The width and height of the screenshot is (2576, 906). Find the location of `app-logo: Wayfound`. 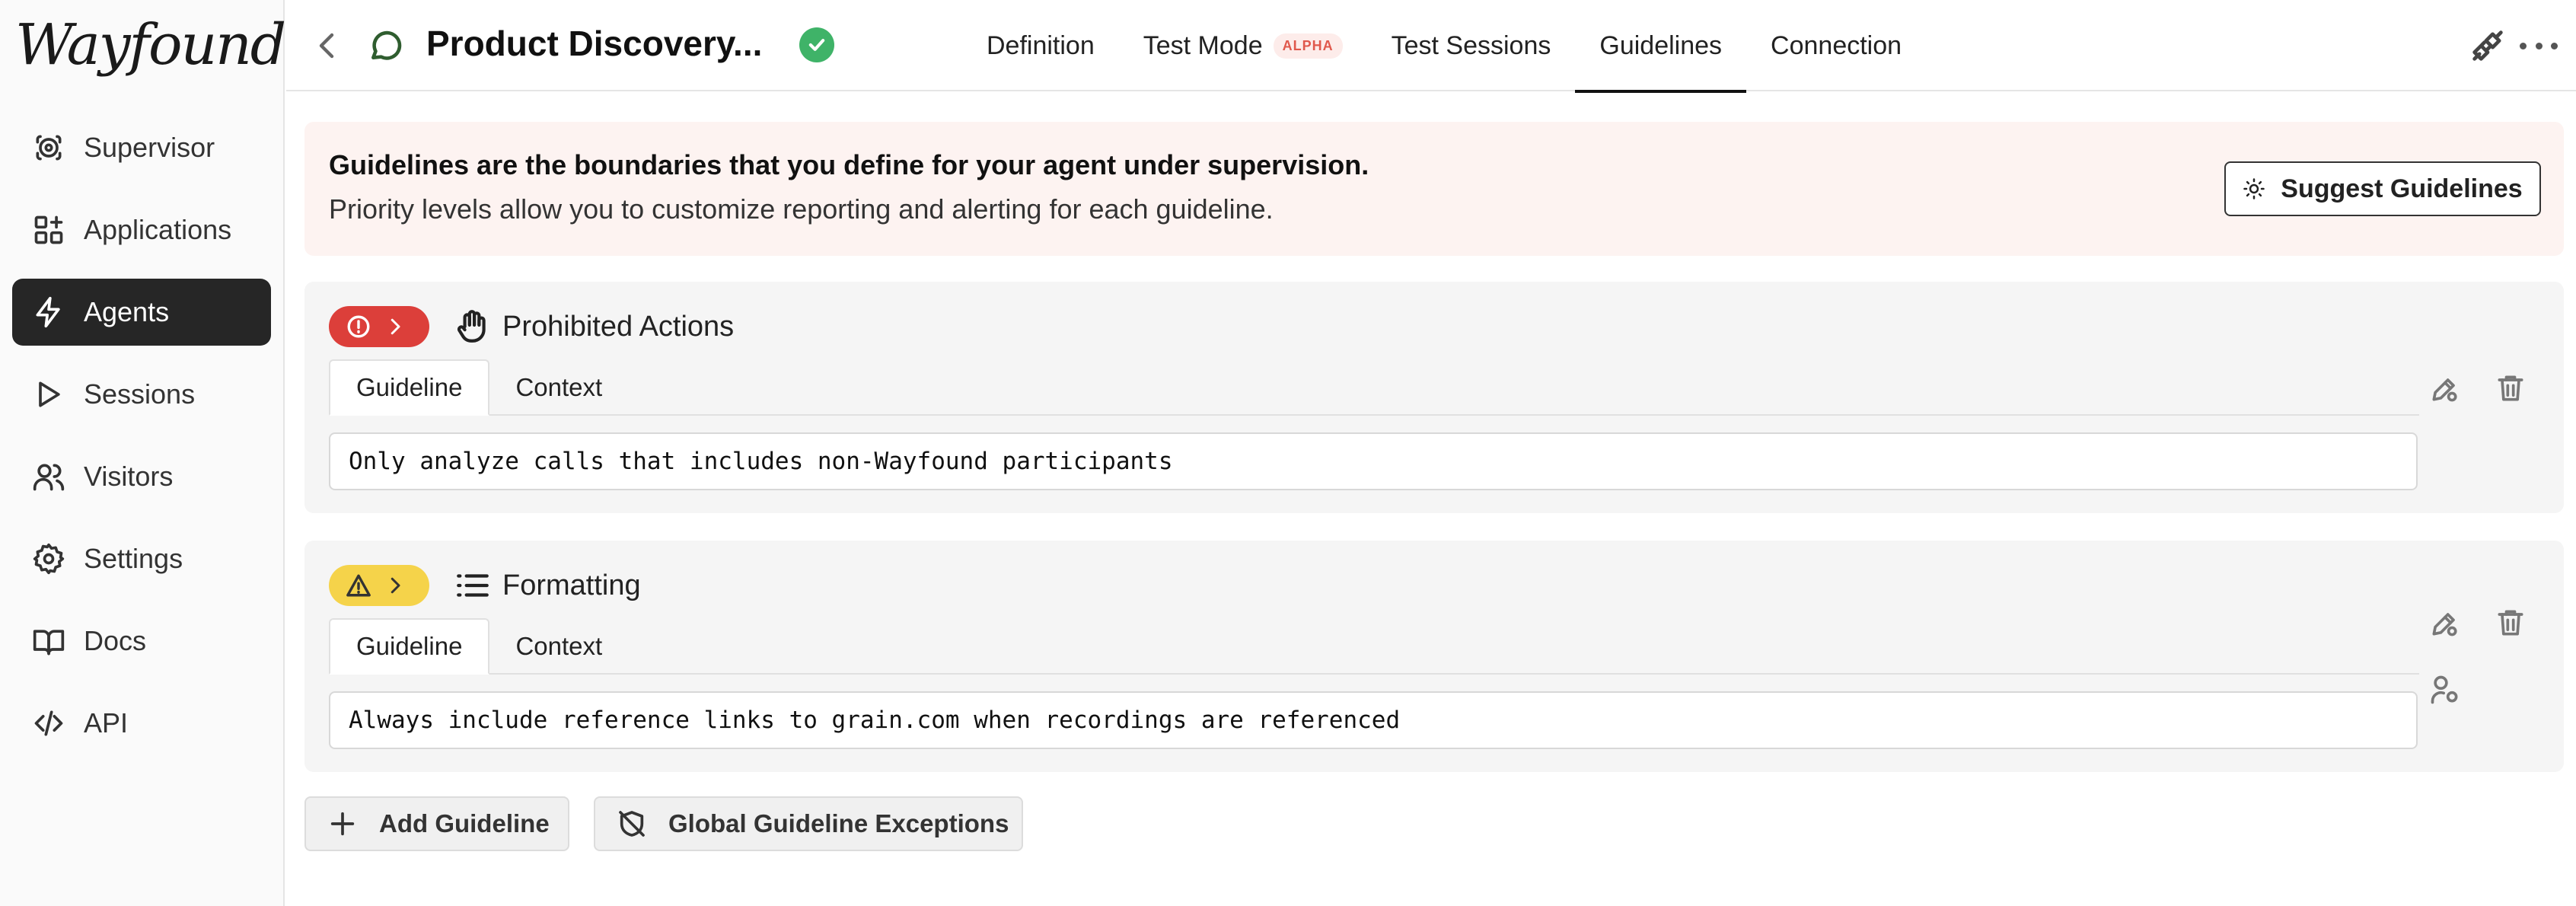

app-logo: Wayfound is located at coordinates (150, 45).